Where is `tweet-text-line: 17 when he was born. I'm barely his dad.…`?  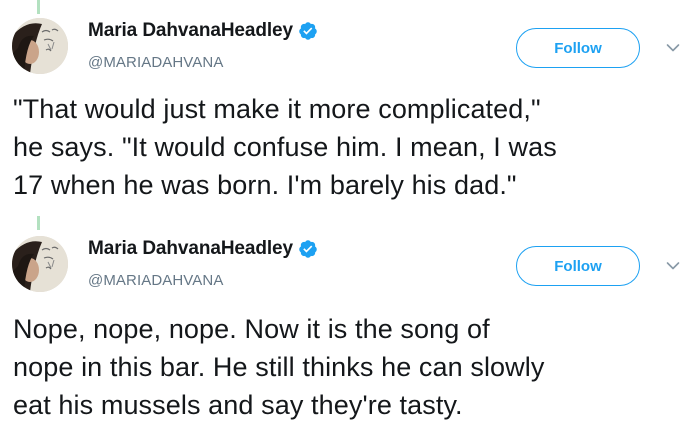 tweet-text-line: 17 when he was born. I'm barely his dad.… is located at coordinates (265, 185).